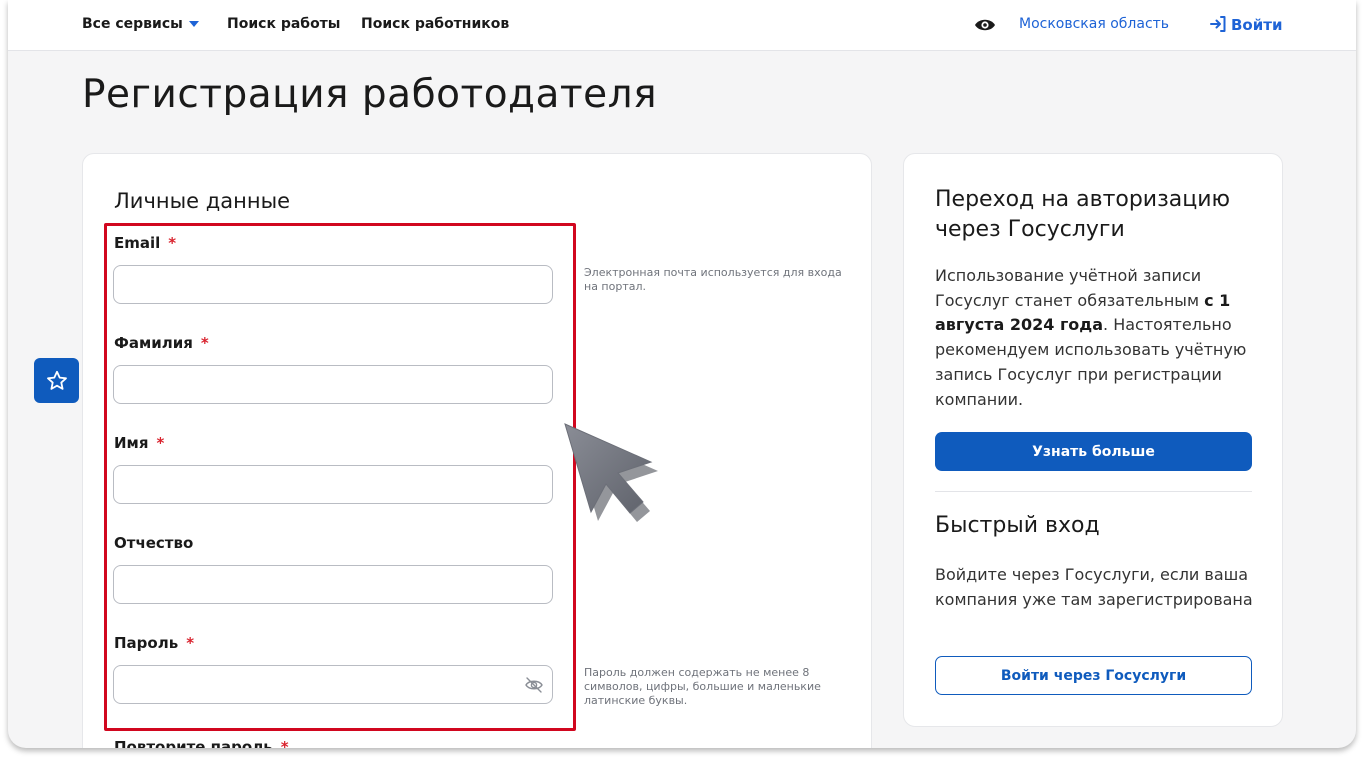 This screenshot has height=764, width=1364. What do you see at coordinates (132, 24) in the screenshot?
I see `all-services-label: Все сервисы` at bounding box center [132, 24].